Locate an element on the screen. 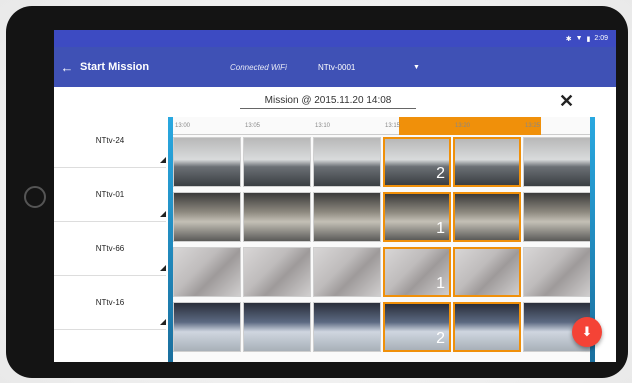 This screenshot has width=632, height=383. row-label-text: NTtv-66 is located at coordinates (110, 248).